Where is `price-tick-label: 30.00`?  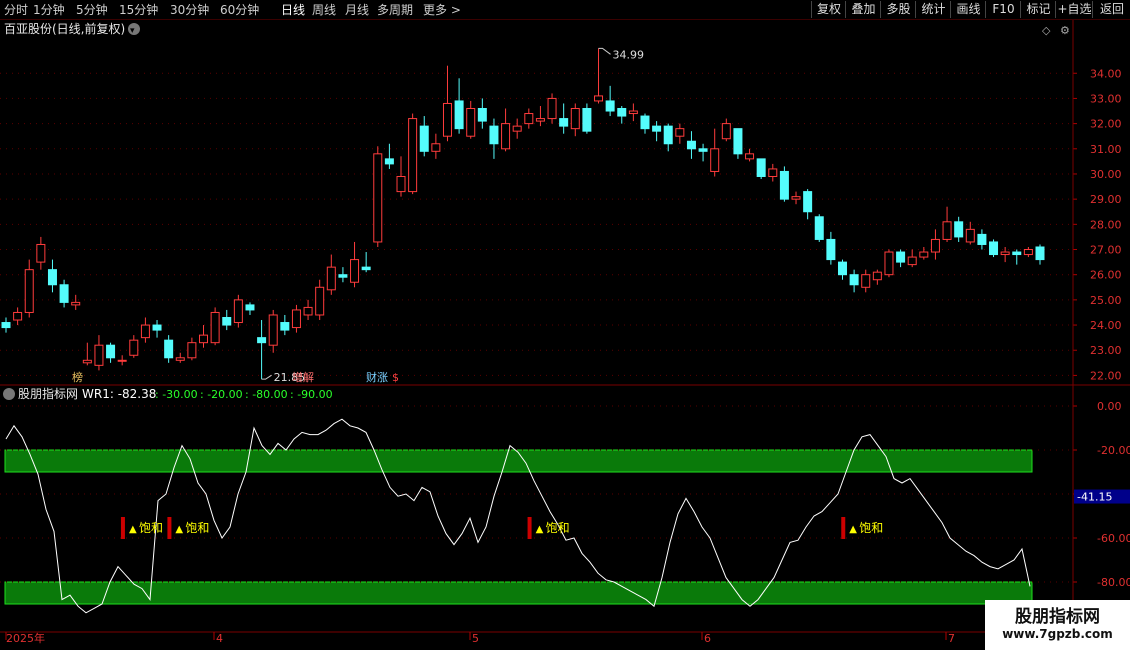 price-tick-label: 30.00 is located at coordinates (1106, 174).